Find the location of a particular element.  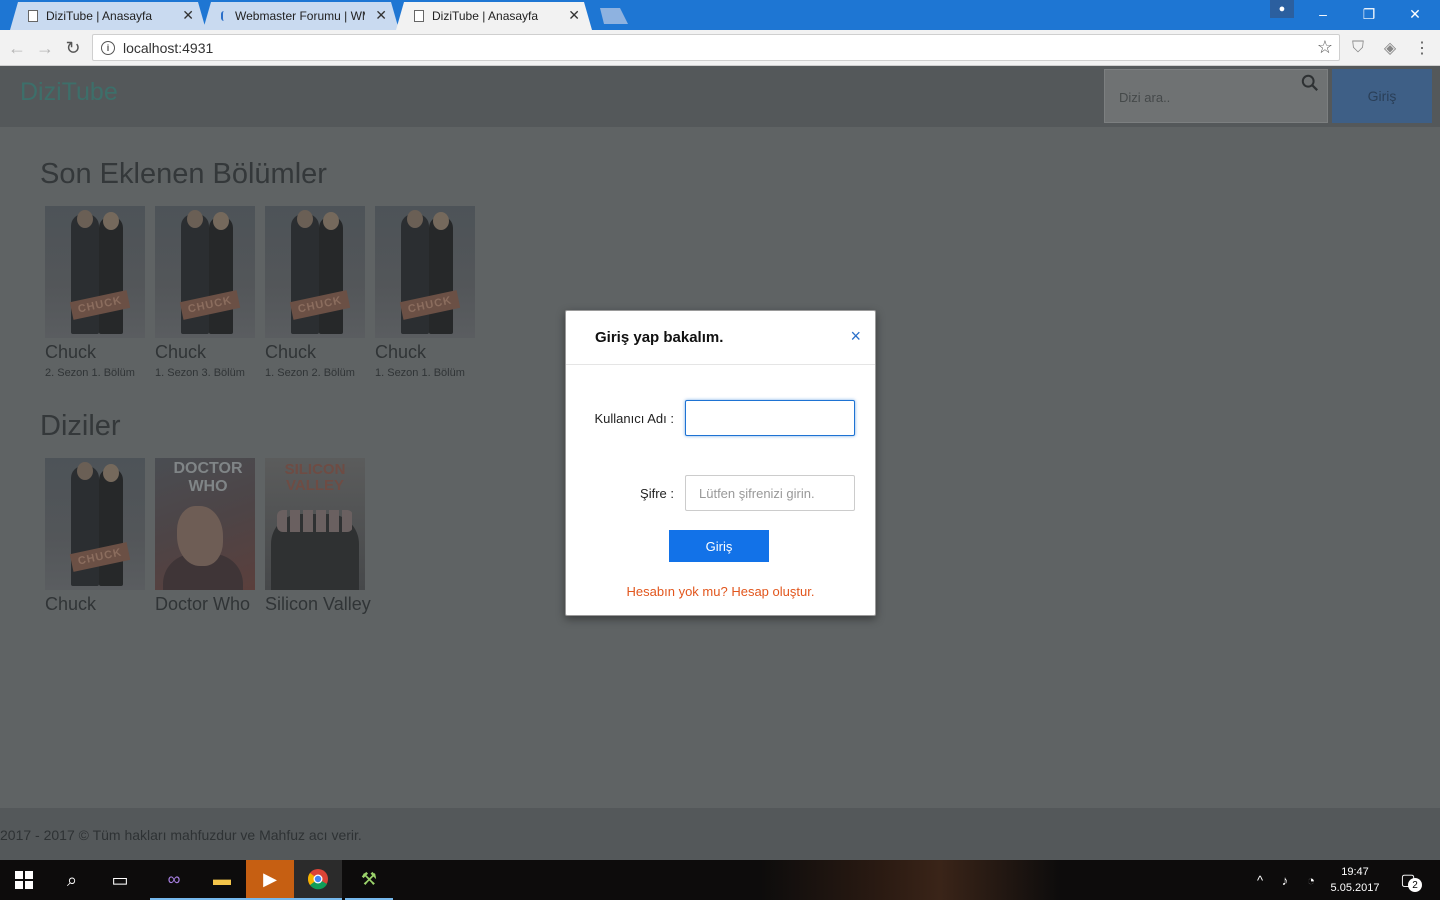

series-title: Diziler is located at coordinates (80, 426).